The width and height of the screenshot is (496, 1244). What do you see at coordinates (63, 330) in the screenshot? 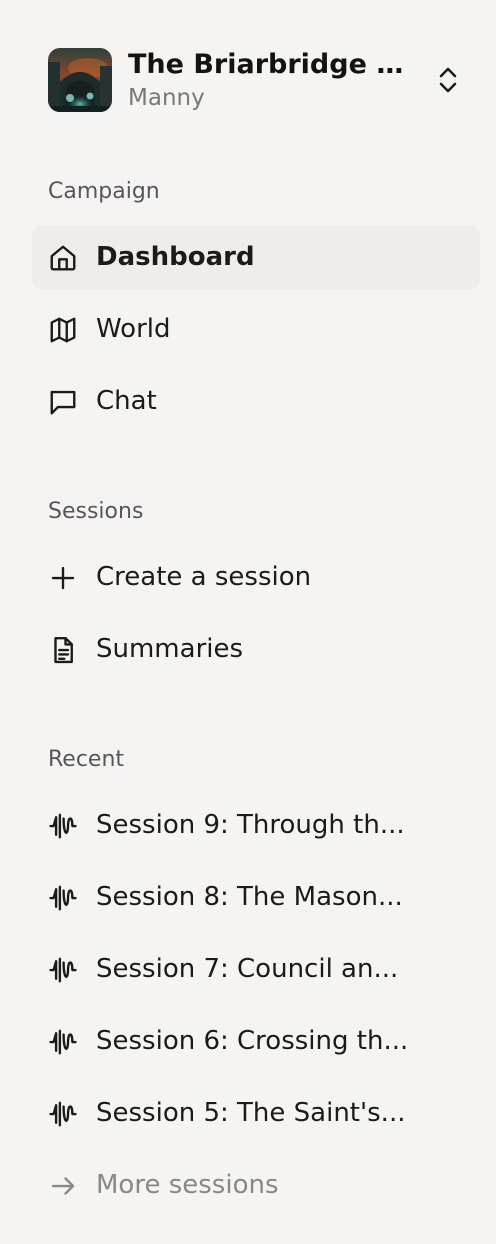
I see `map-icon` at bounding box center [63, 330].